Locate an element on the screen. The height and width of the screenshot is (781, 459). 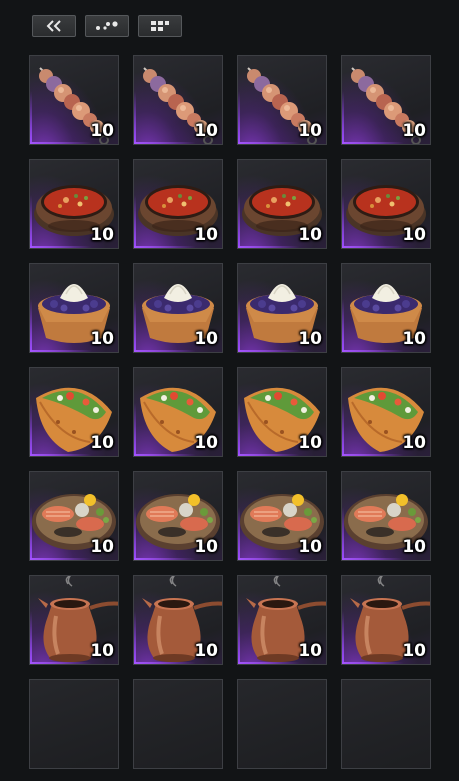
grid-icon is located at coordinates (160, 26).